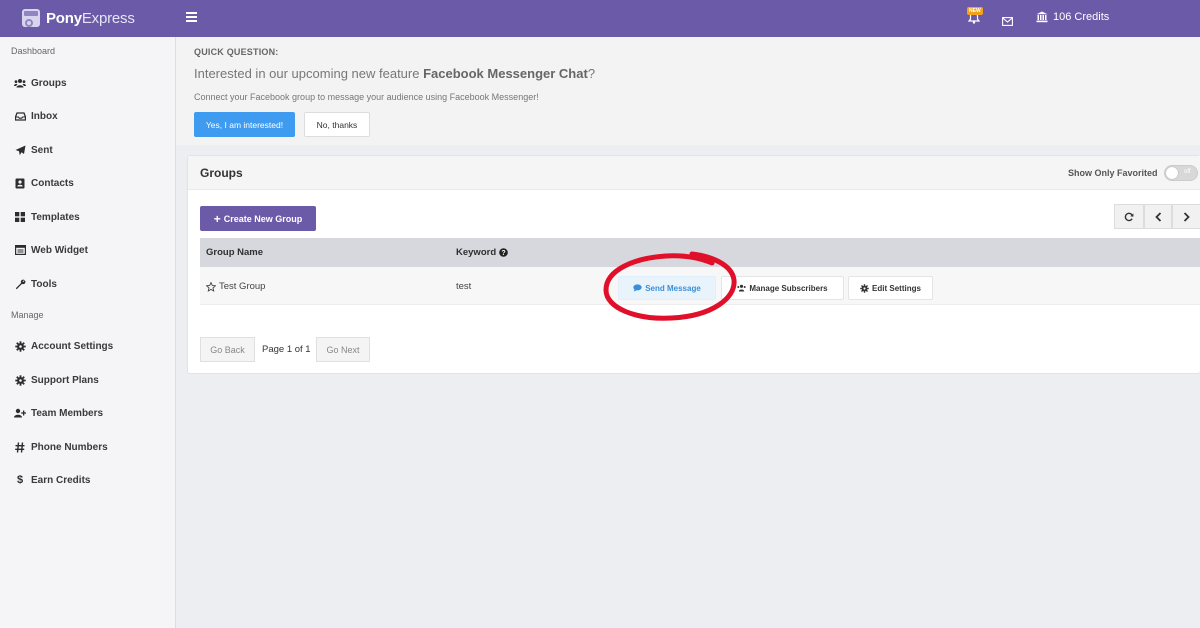 The width and height of the screenshot is (1200, 628). I want to click on chevron-right-icon, so click(1186, 216).